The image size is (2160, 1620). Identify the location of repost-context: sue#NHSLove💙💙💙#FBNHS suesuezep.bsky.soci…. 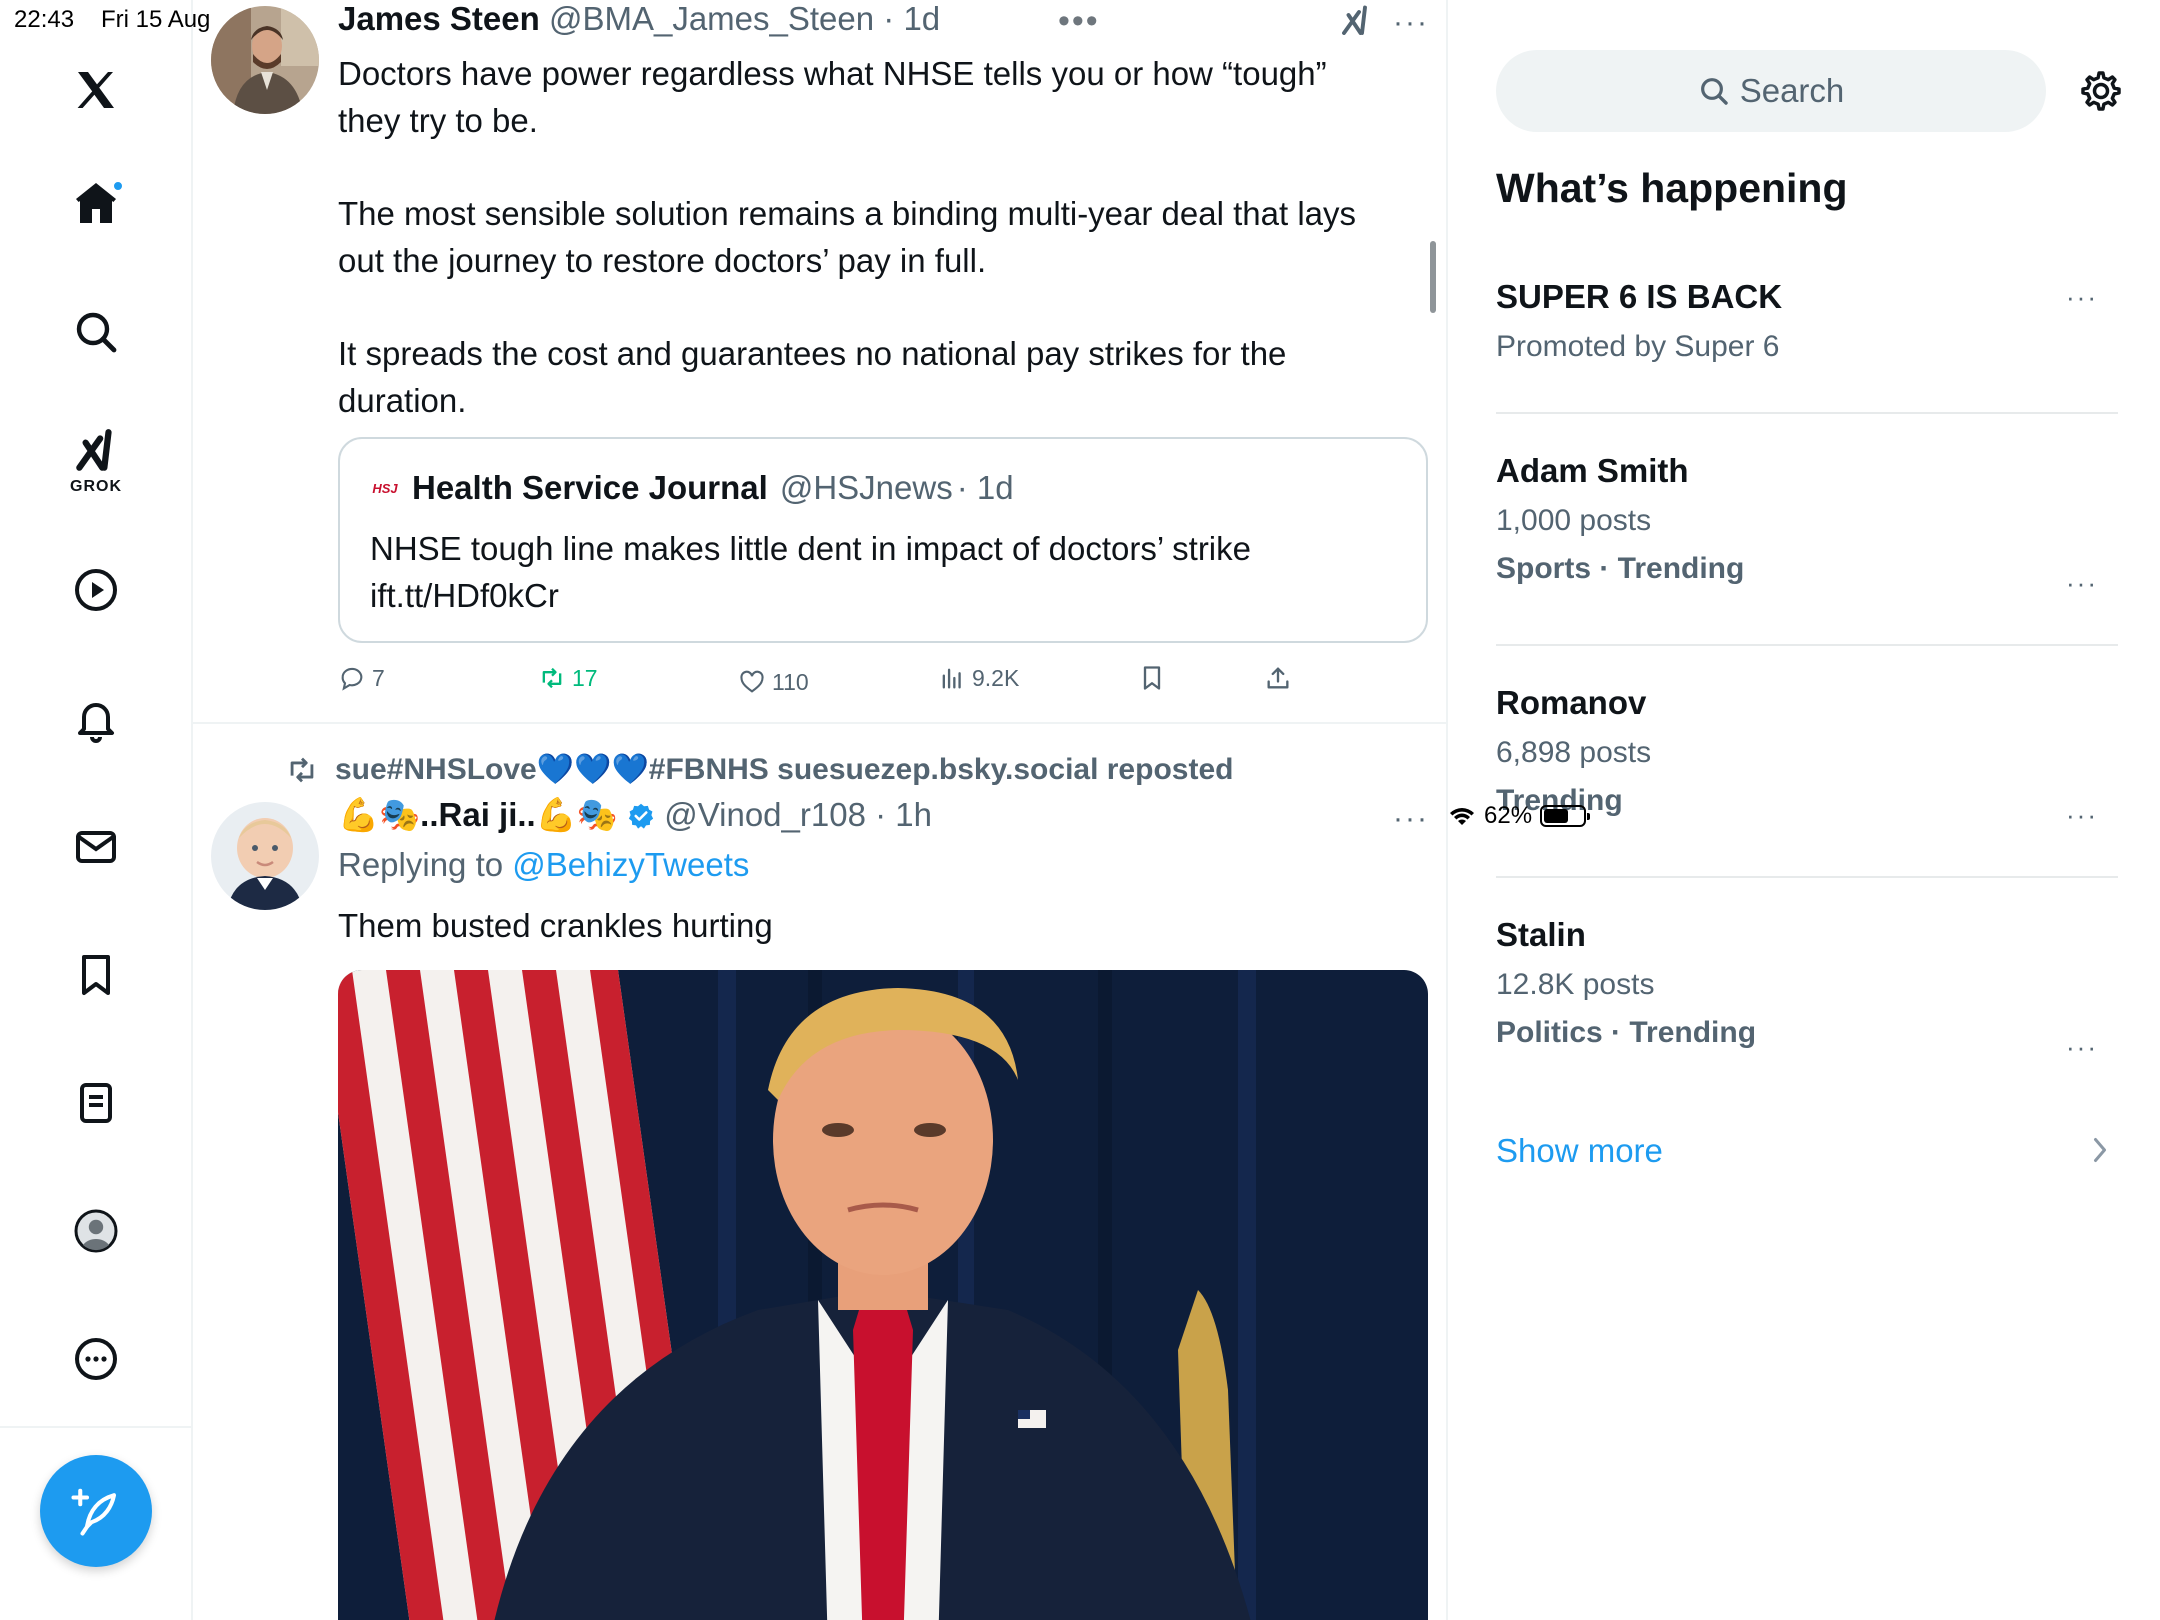
(759, 769).